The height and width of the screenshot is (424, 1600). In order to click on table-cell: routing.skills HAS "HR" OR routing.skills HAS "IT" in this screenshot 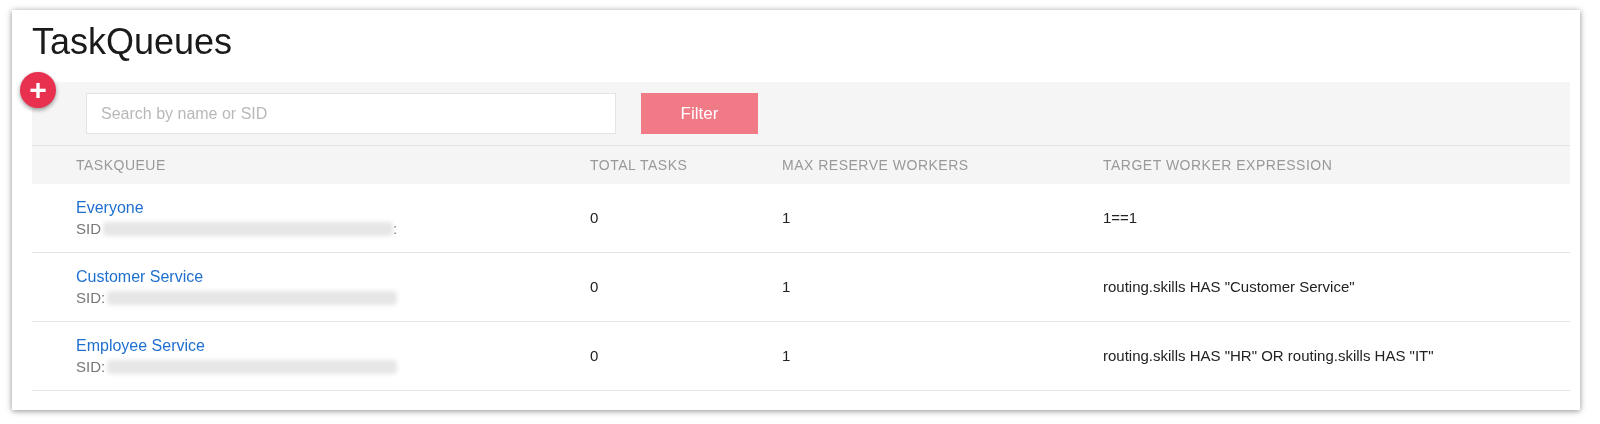, I will do `click(1268, 355)`.